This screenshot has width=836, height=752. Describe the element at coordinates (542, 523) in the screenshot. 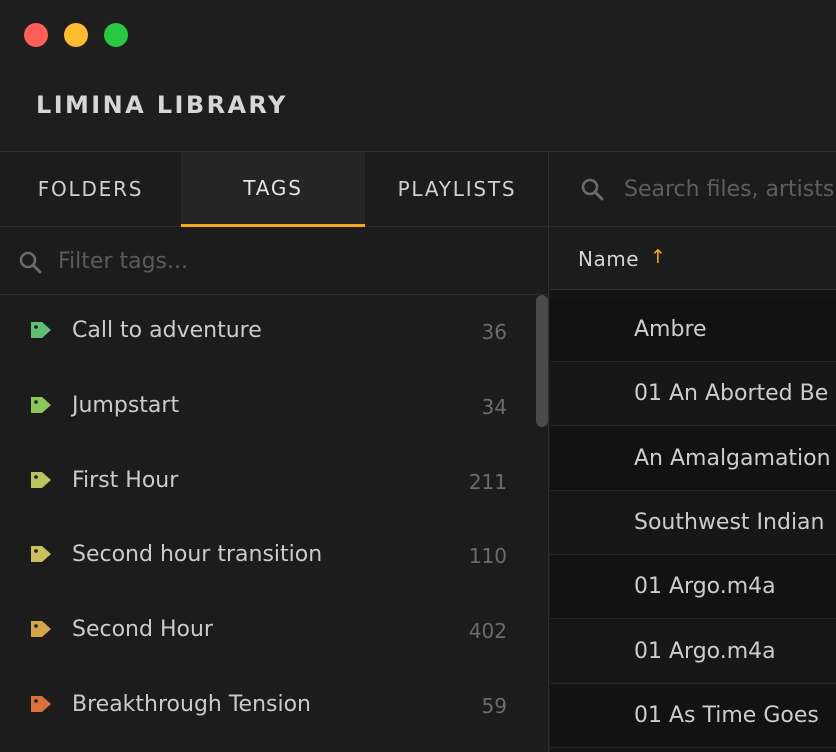

I see `tag-list-scrollbar` at that location.